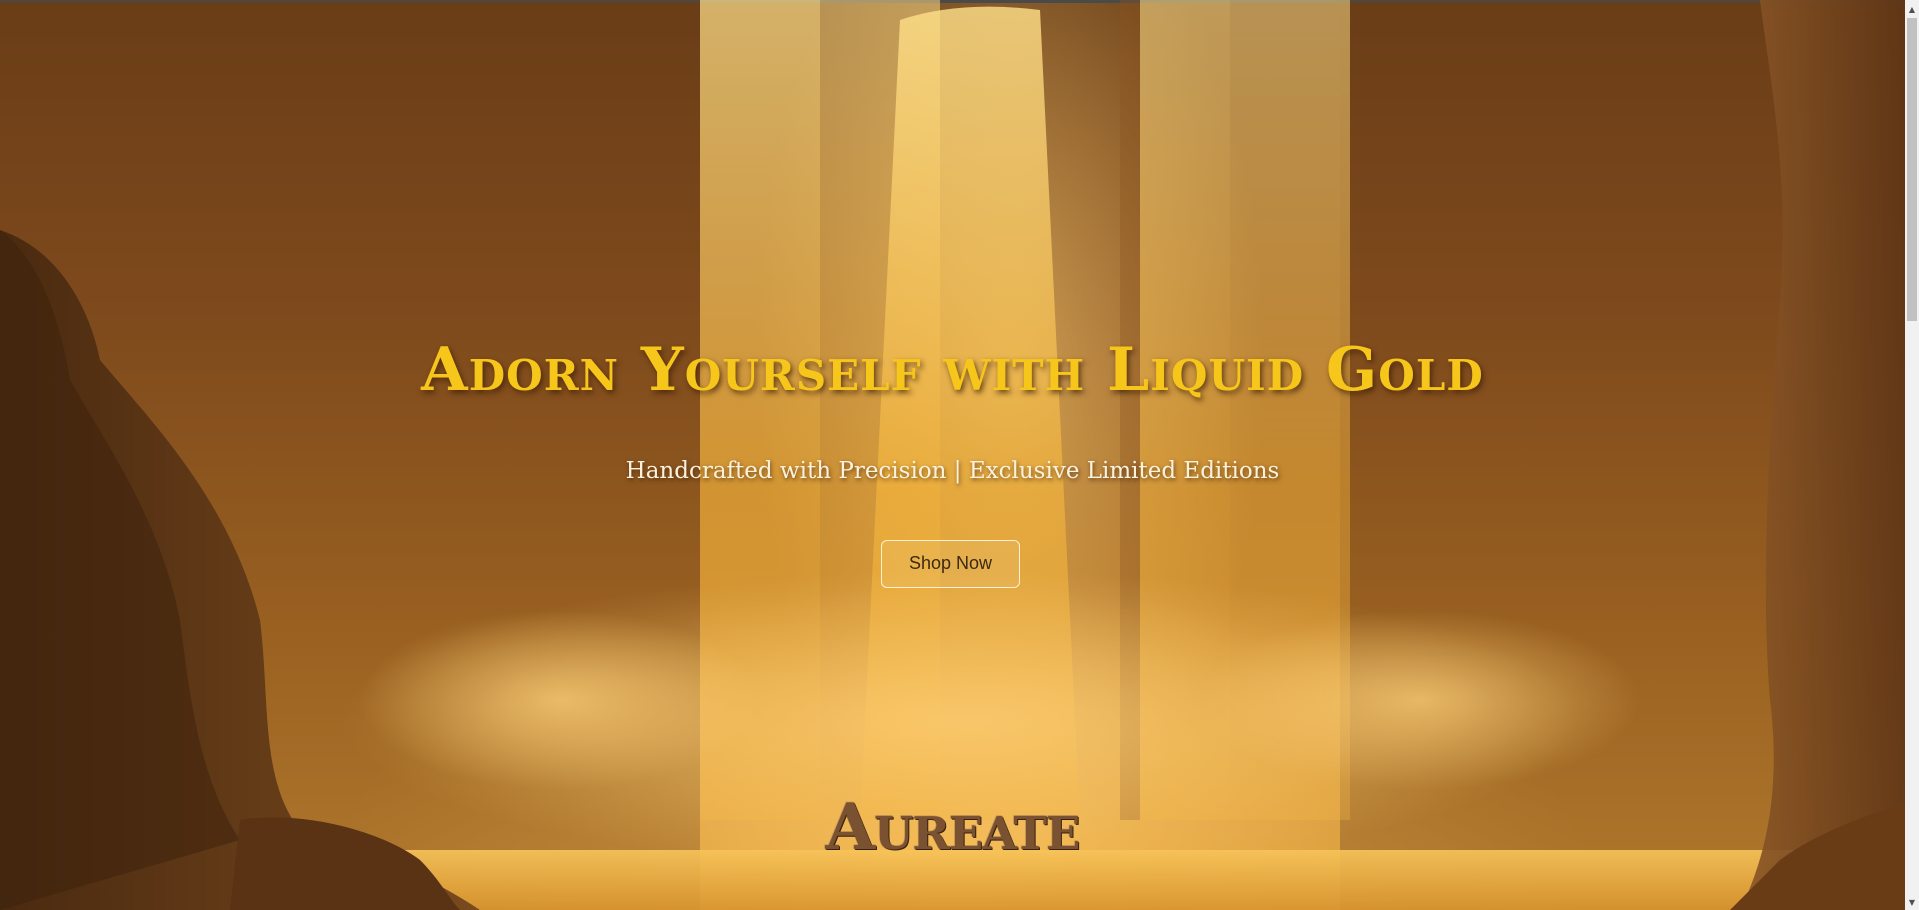  I want to click on brand-logo: Aureate, so click(953, 827).